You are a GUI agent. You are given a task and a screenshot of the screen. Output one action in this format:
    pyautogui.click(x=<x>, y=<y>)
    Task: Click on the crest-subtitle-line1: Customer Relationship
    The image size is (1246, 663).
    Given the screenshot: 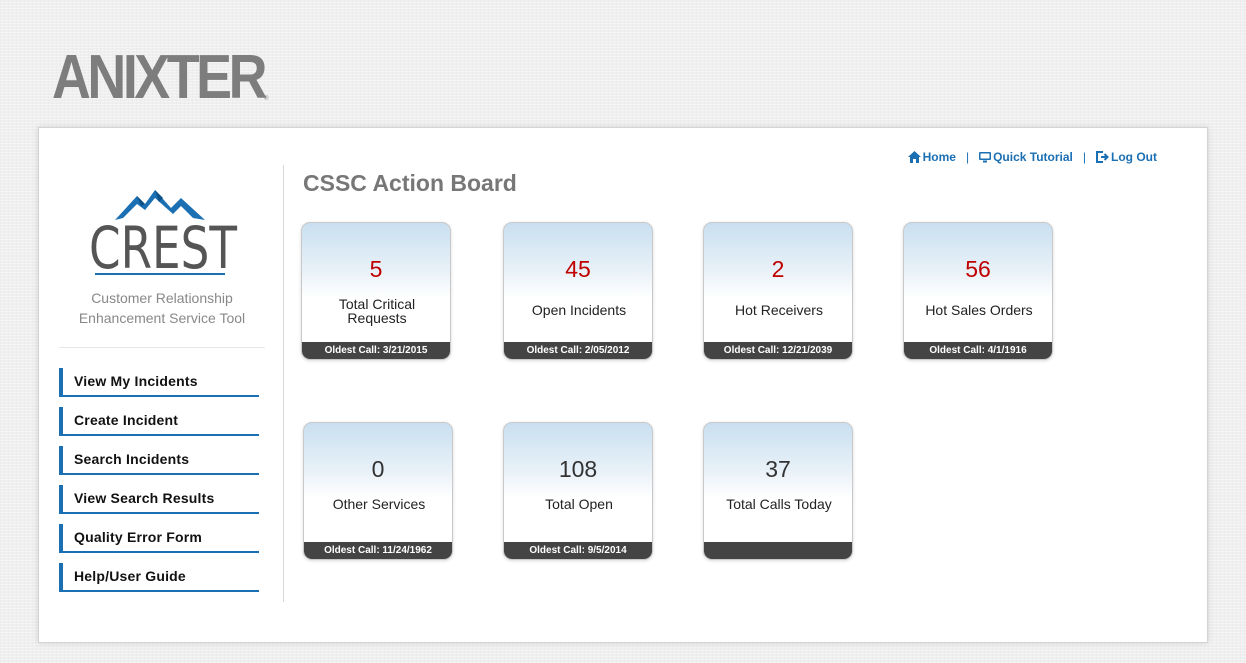 What is the action you would take?
    pyautogui.click(x=162, y=298)
    